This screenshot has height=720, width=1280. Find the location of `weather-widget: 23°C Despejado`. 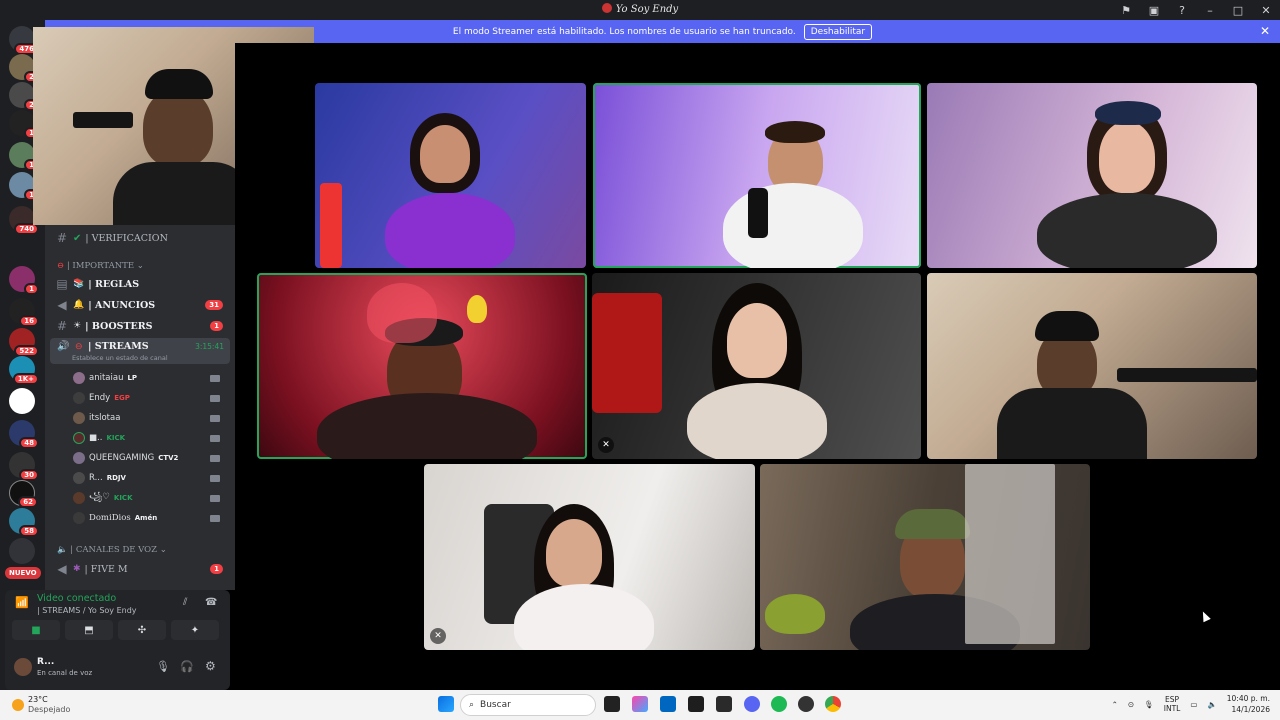

weather-widget: 23°C Despejado is located at coordinates (41, 705).